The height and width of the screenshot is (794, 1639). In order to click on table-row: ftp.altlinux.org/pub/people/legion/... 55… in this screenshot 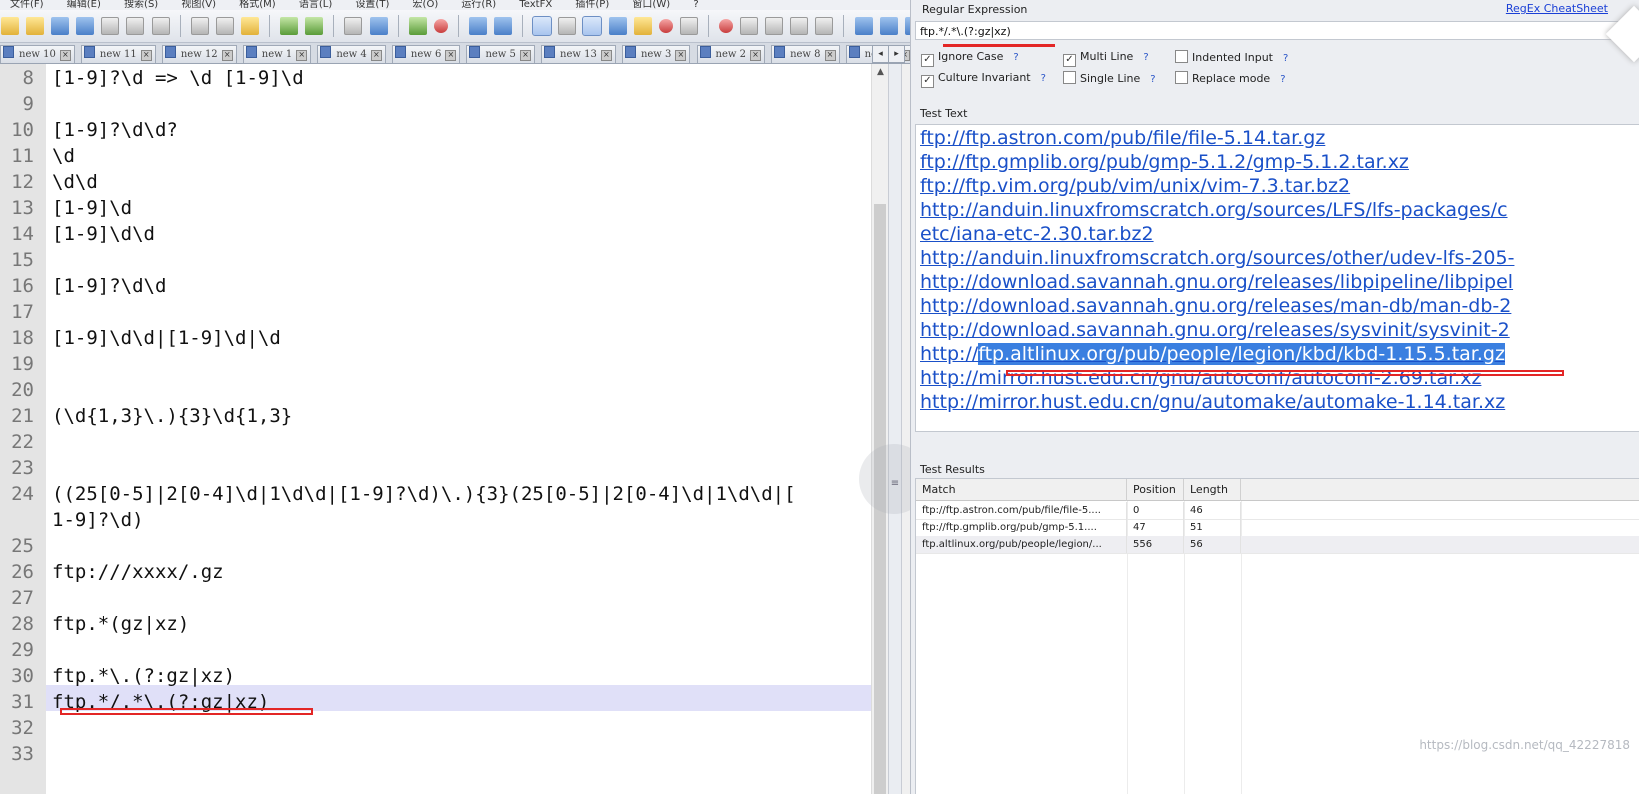, I will do `click(1277, 545)`.